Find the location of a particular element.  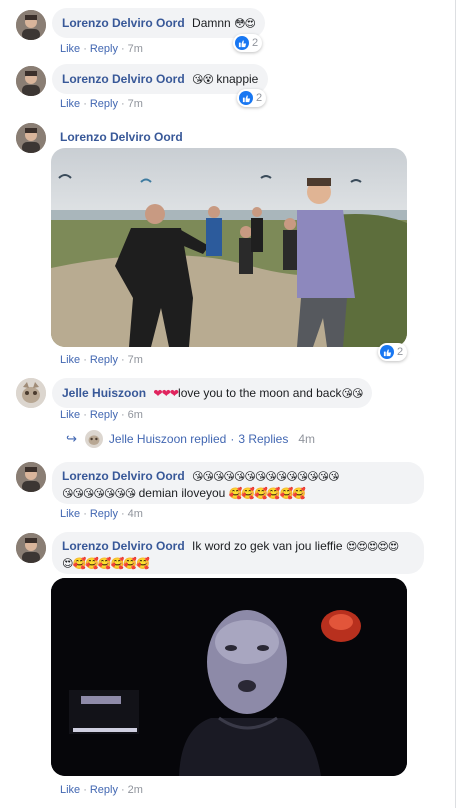

comment-emojis: 😘😵 is located at coordinates (203, 79).